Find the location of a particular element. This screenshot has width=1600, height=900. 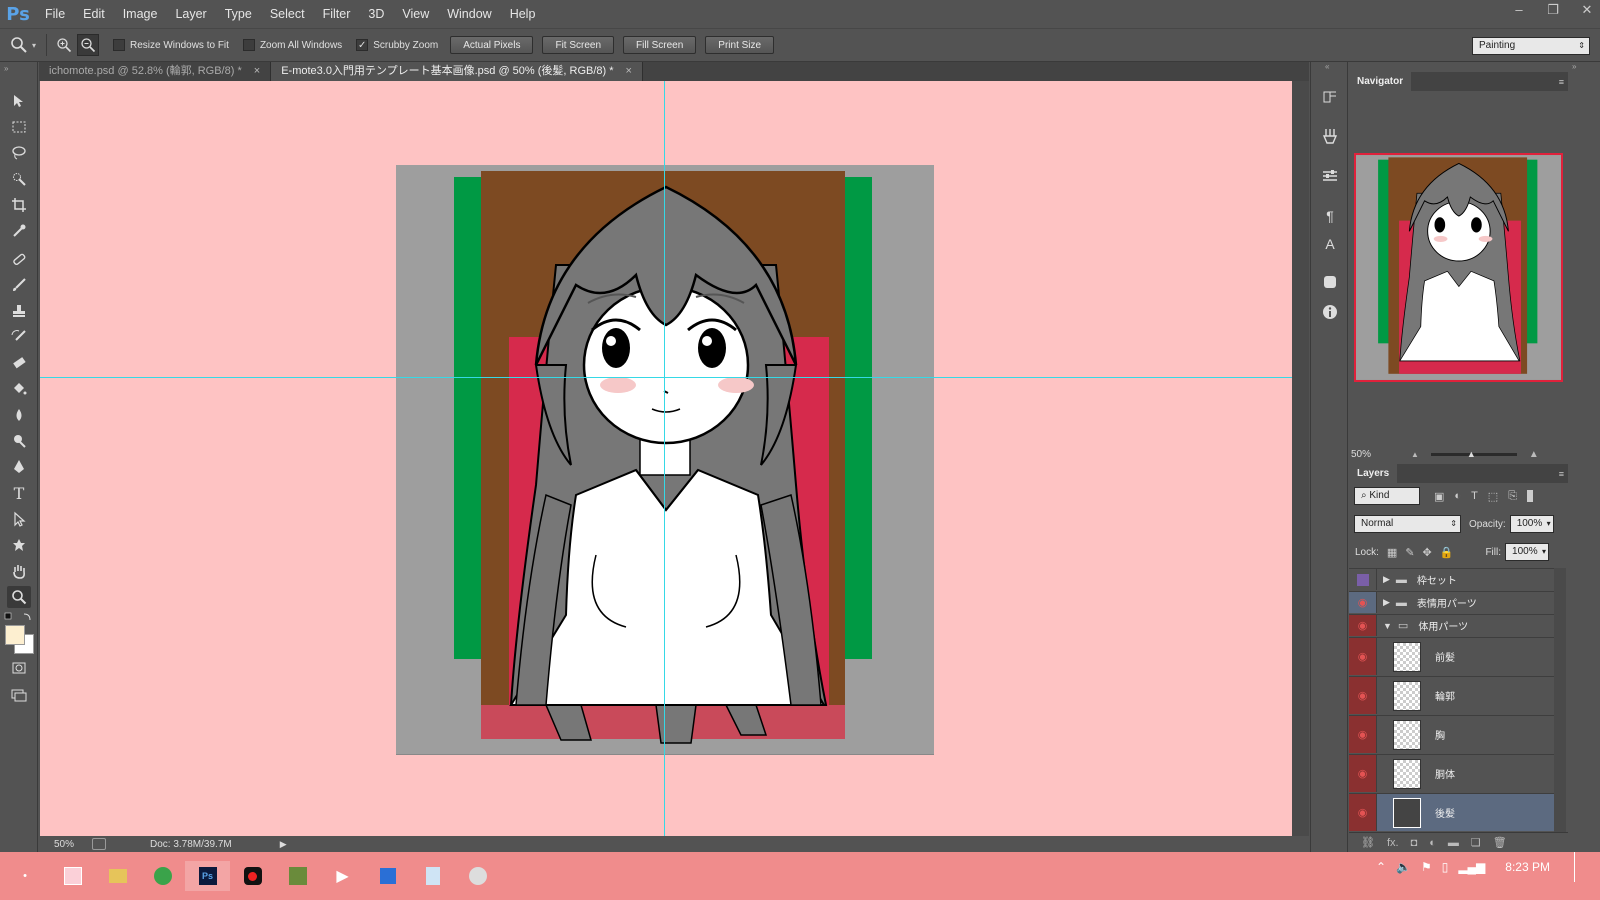

windows-store-icon is located at coordinates (387, 876).